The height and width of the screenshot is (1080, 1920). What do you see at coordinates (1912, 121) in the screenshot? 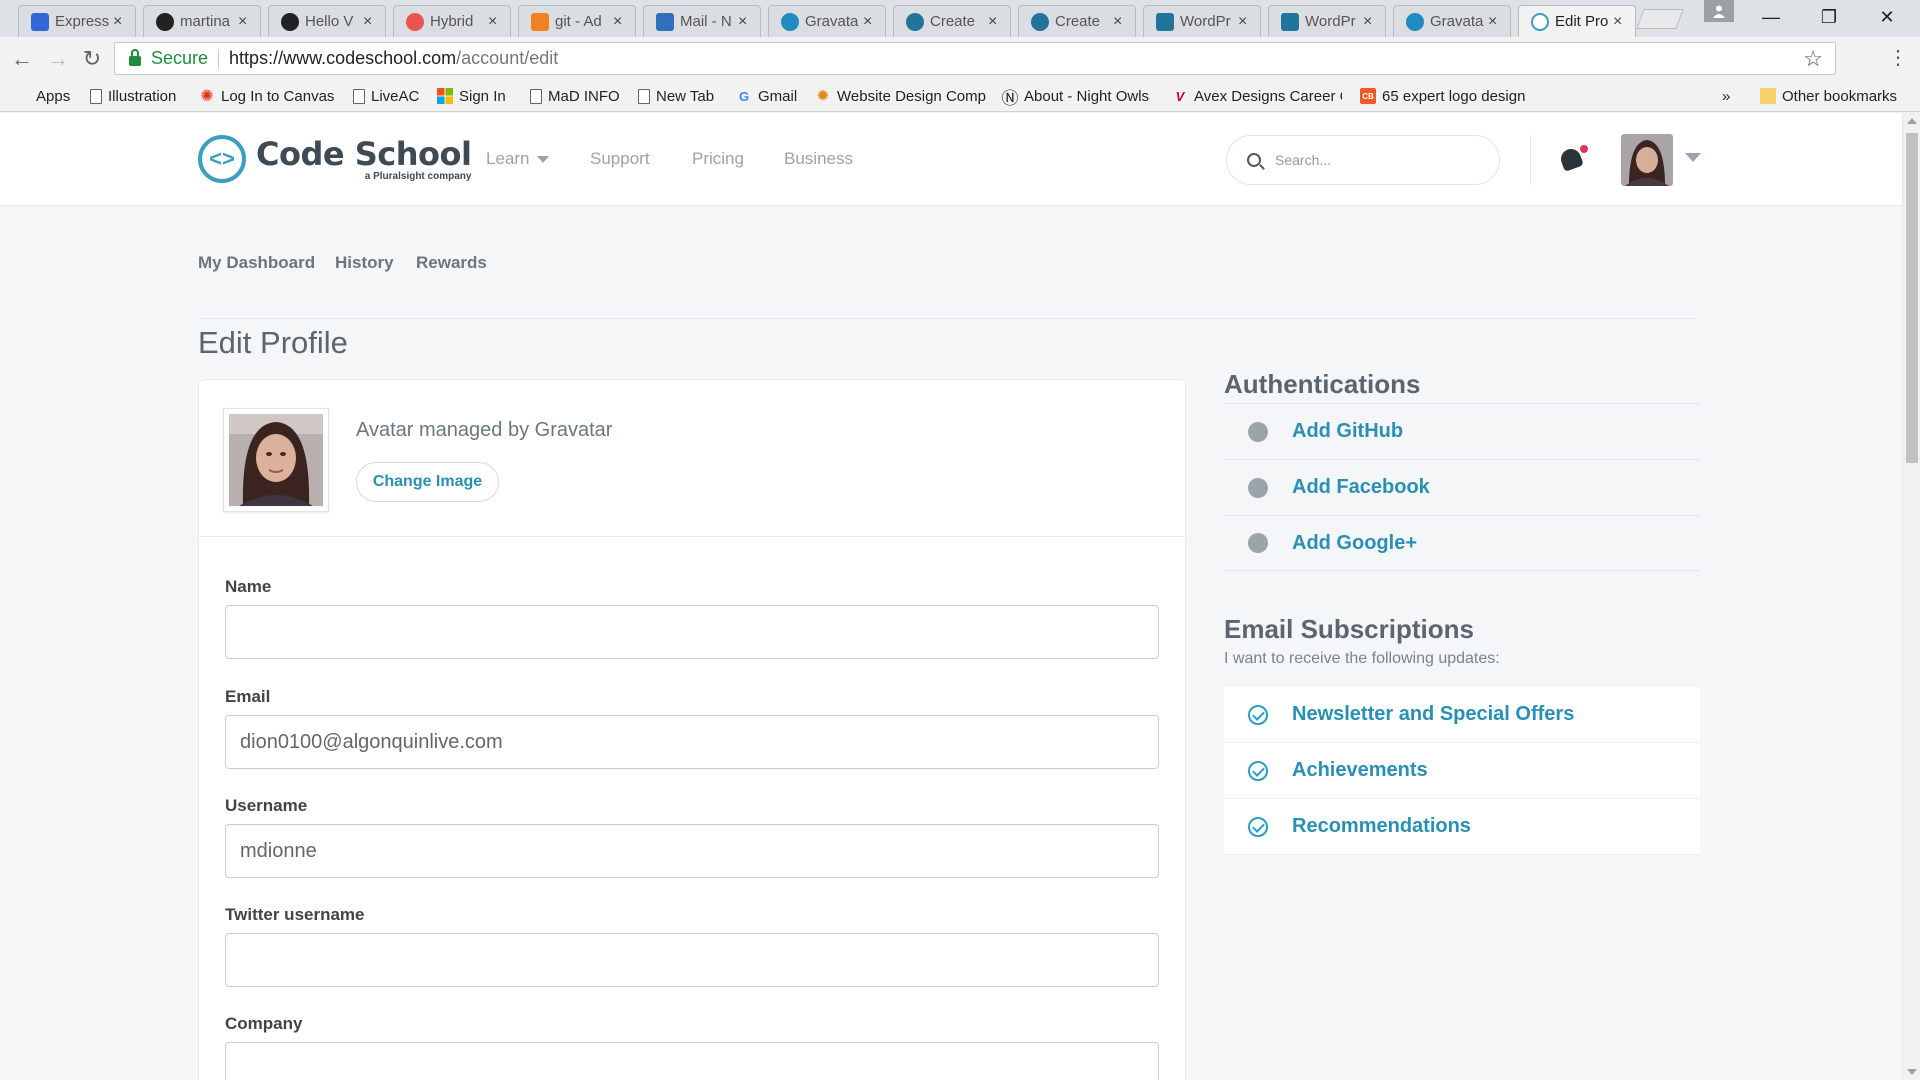
I see `scroll-up-icon` at bounding box center [1912, 121].